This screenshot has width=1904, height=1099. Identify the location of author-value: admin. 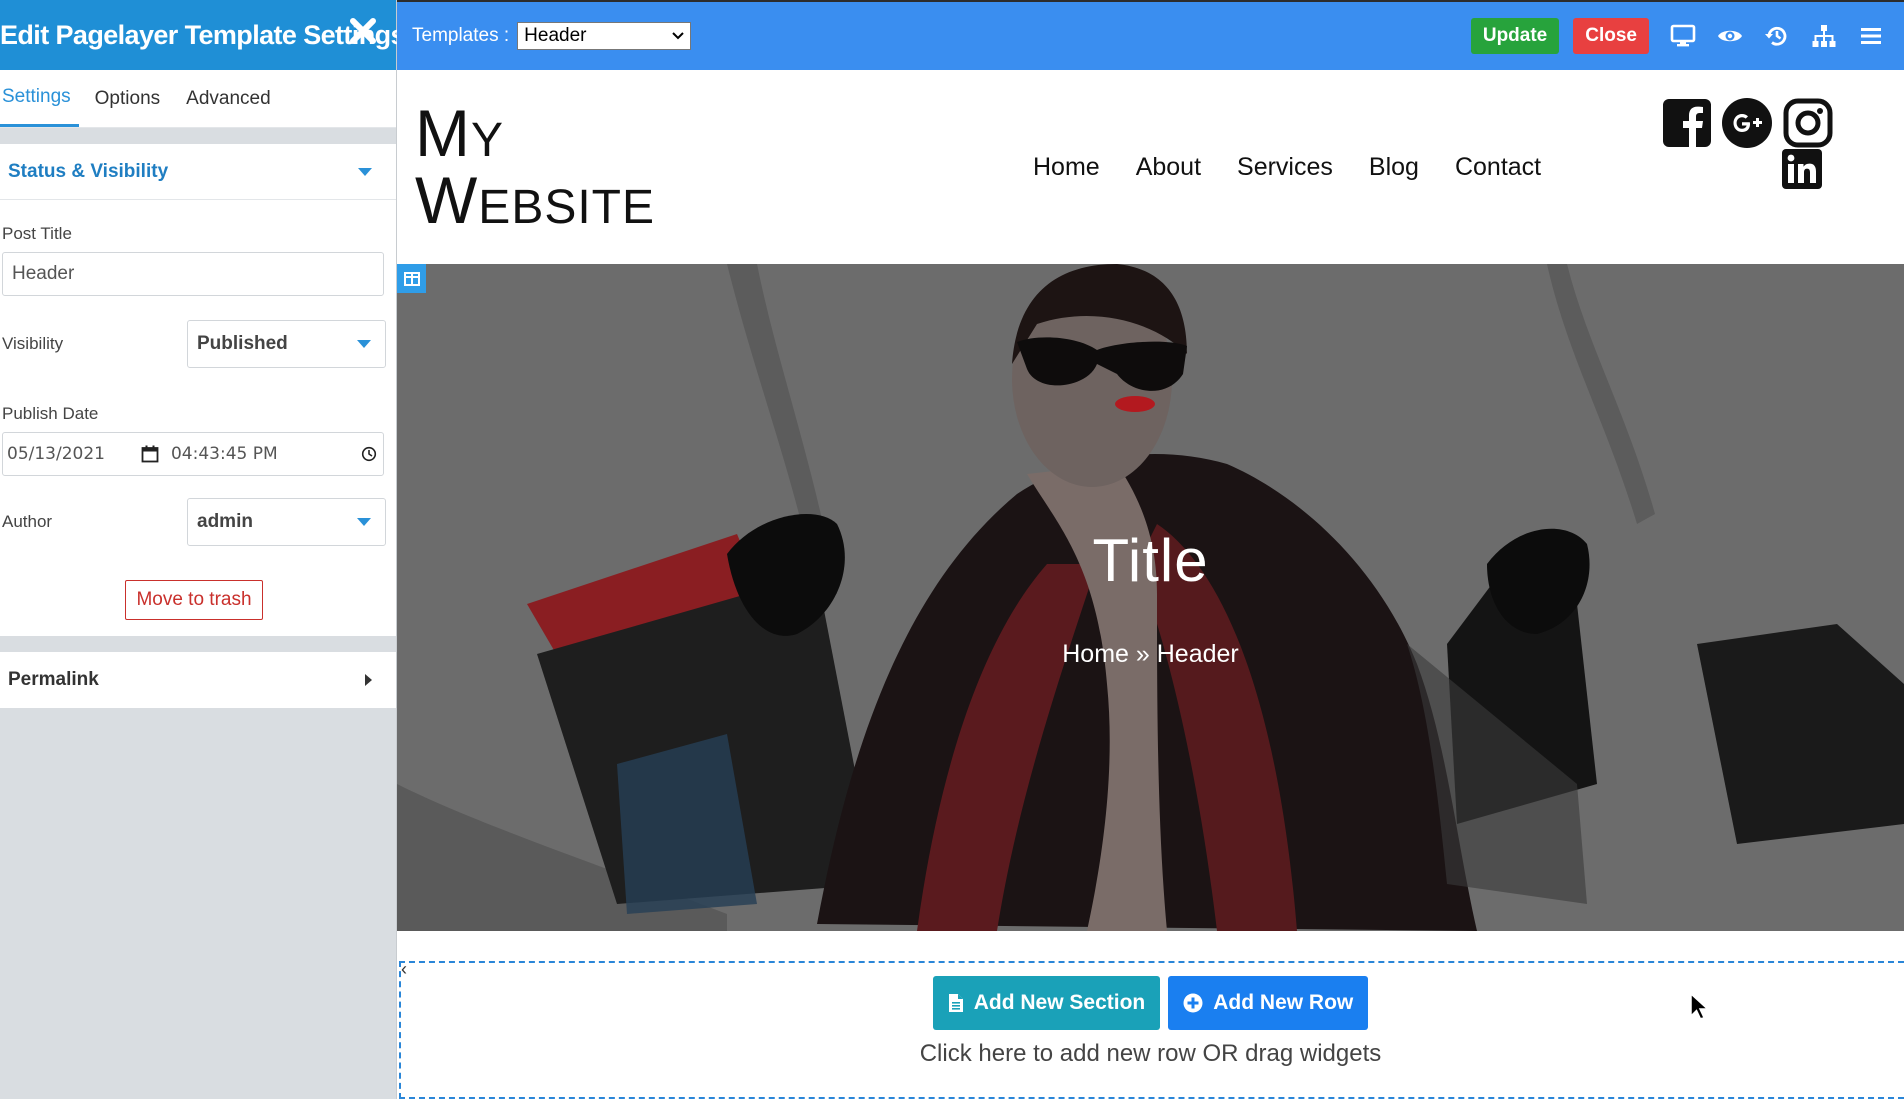
(225, 521).